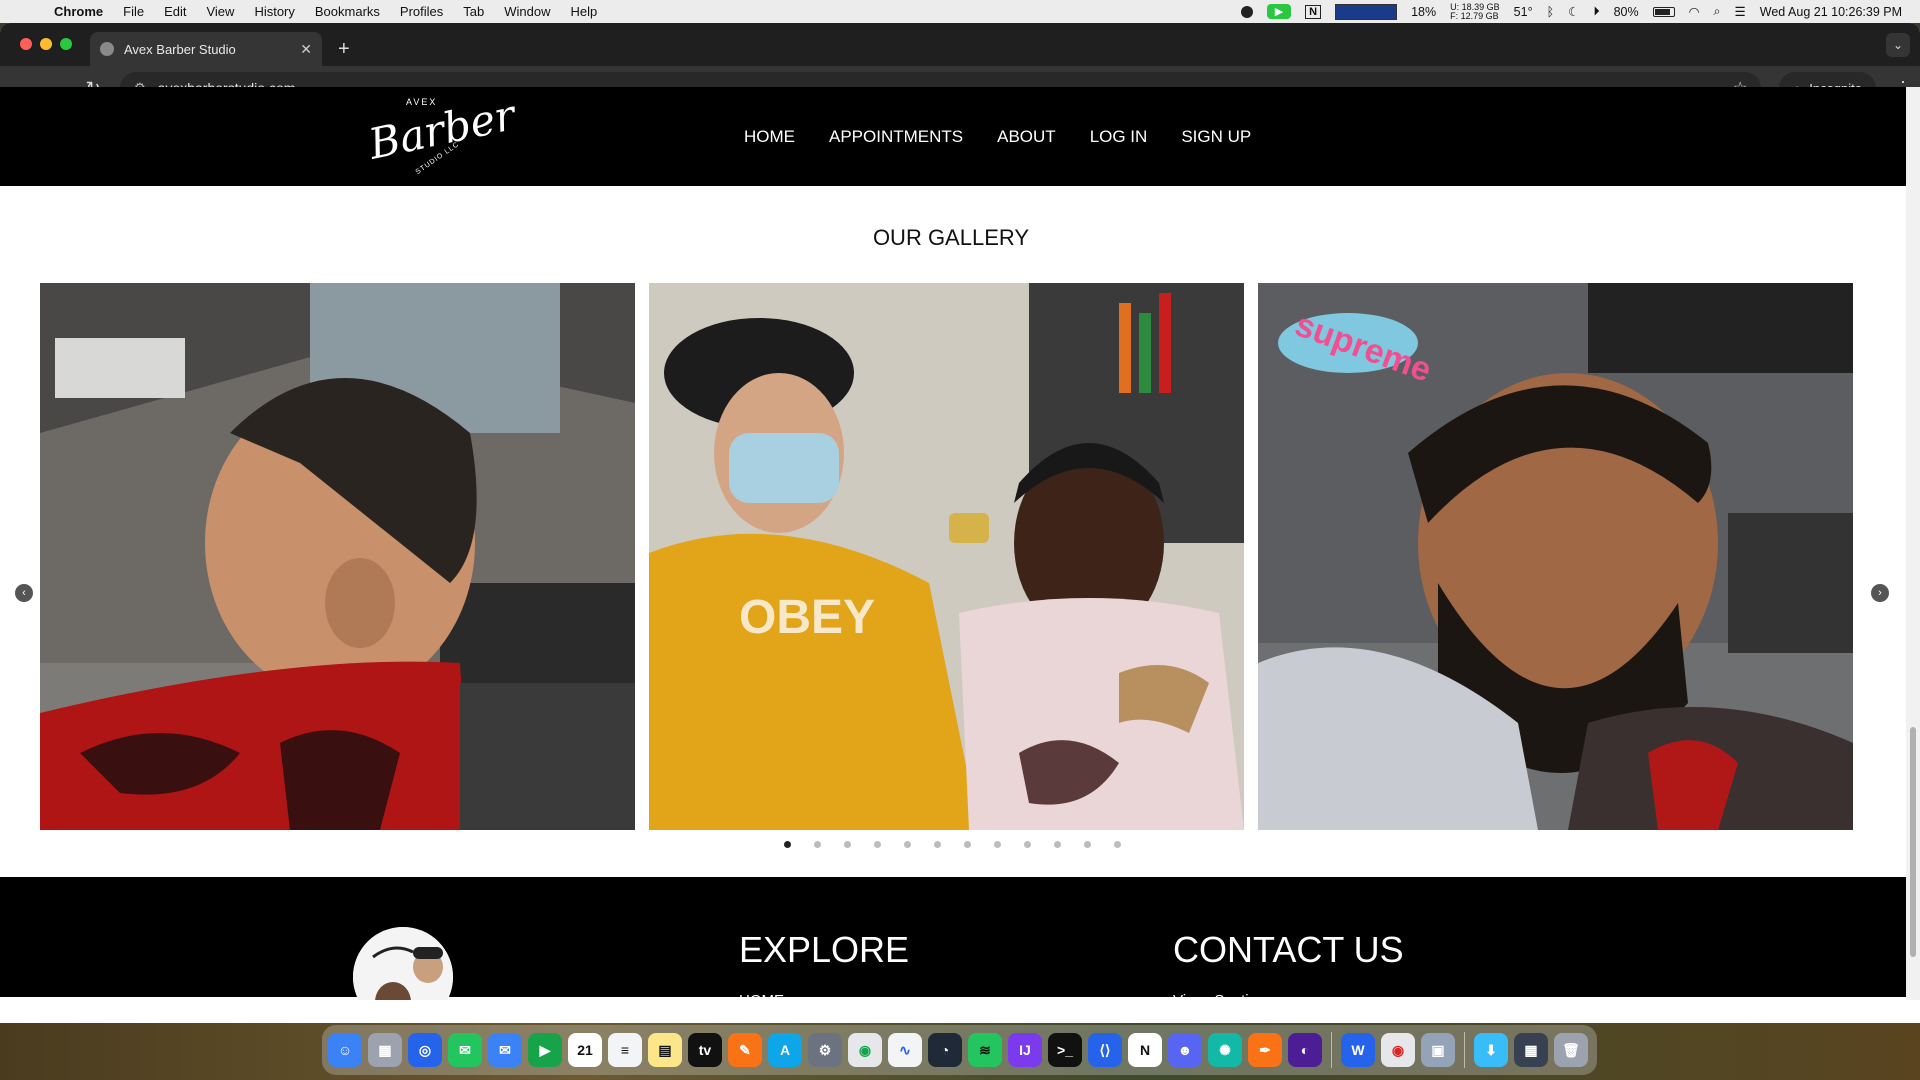 Image resolution: width=1920 pixels, height=1080 pixels. I want to click on calendar-icon: 21, so click(585, 1050).